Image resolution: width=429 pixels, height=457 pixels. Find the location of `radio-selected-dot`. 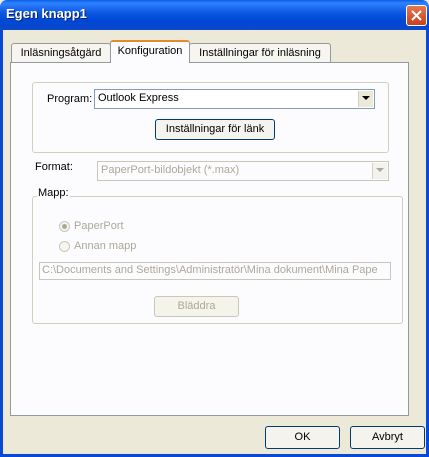

radio-selected-dot is located at coordinates (64, 226).